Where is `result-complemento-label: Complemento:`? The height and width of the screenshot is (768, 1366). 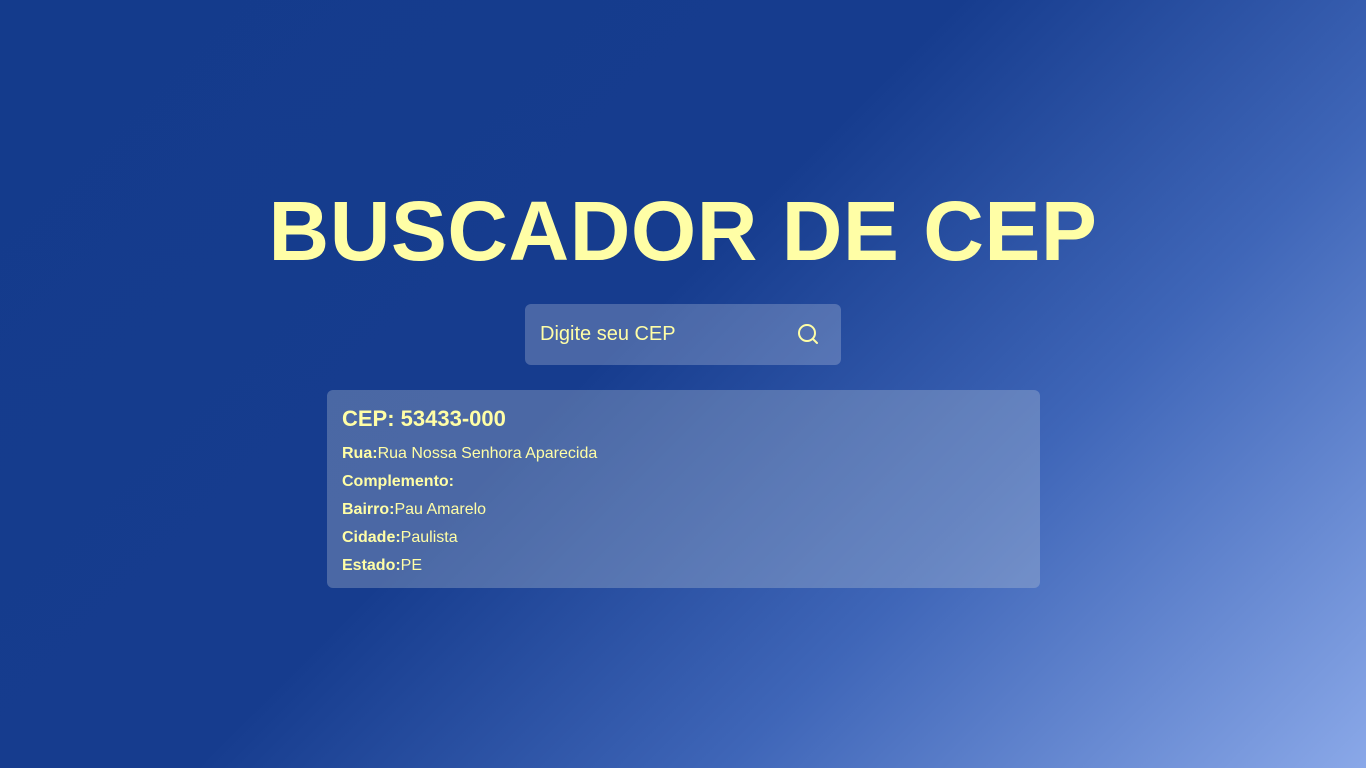 result-complemento-label: Complemento: is located at coordinates (398, 481).